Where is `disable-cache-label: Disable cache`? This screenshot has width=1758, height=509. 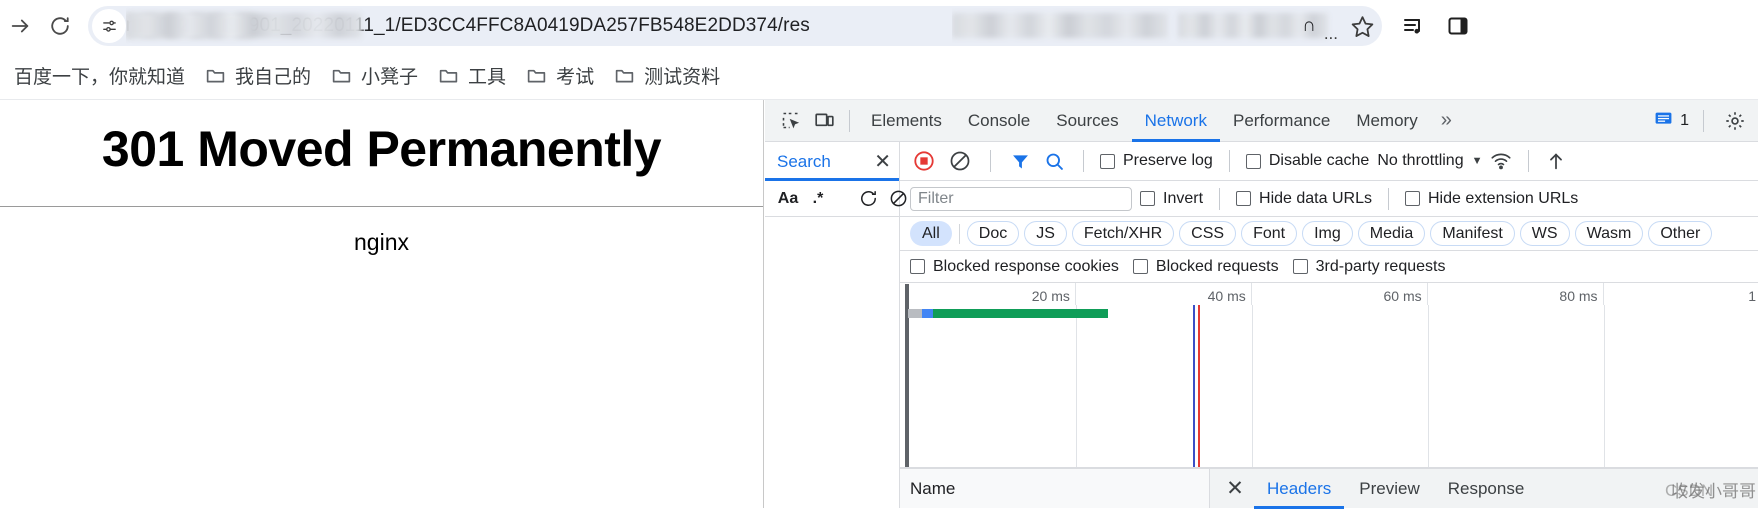 disable-cache-label: Disable cache is located at coordinates (1319, 160).